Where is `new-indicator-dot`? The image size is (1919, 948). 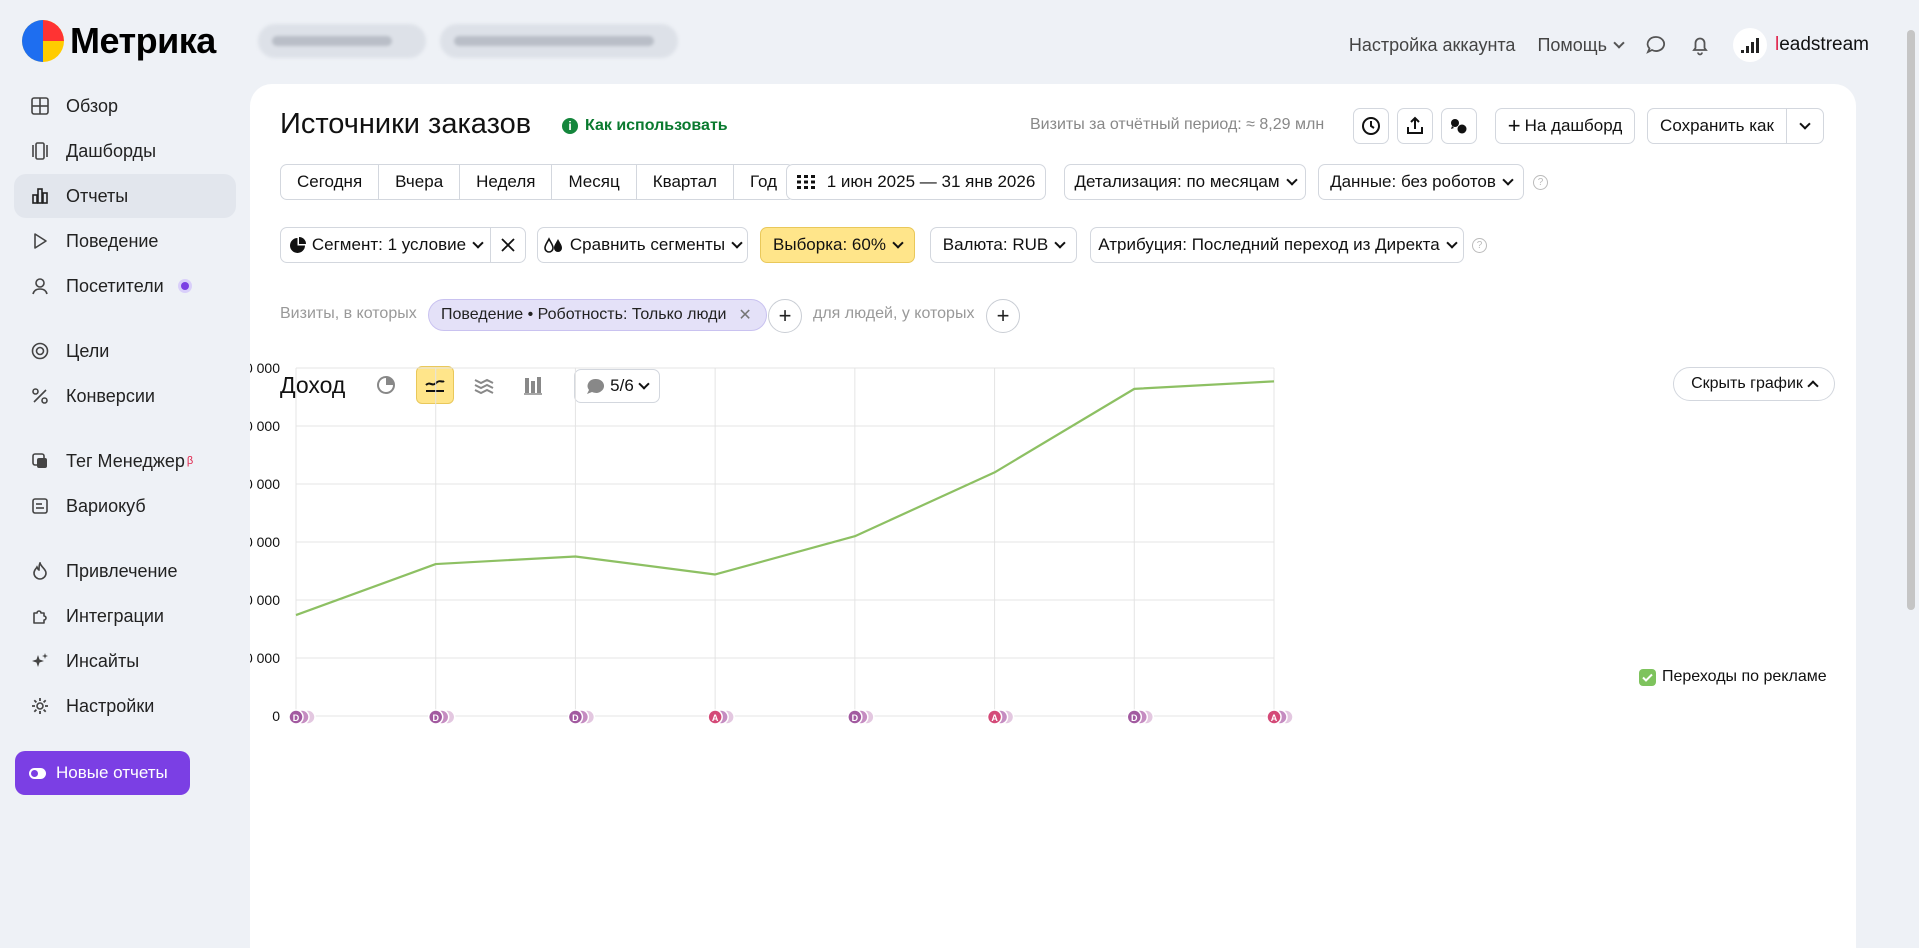
new-indicator-dot is located at coordinates (184, 286).